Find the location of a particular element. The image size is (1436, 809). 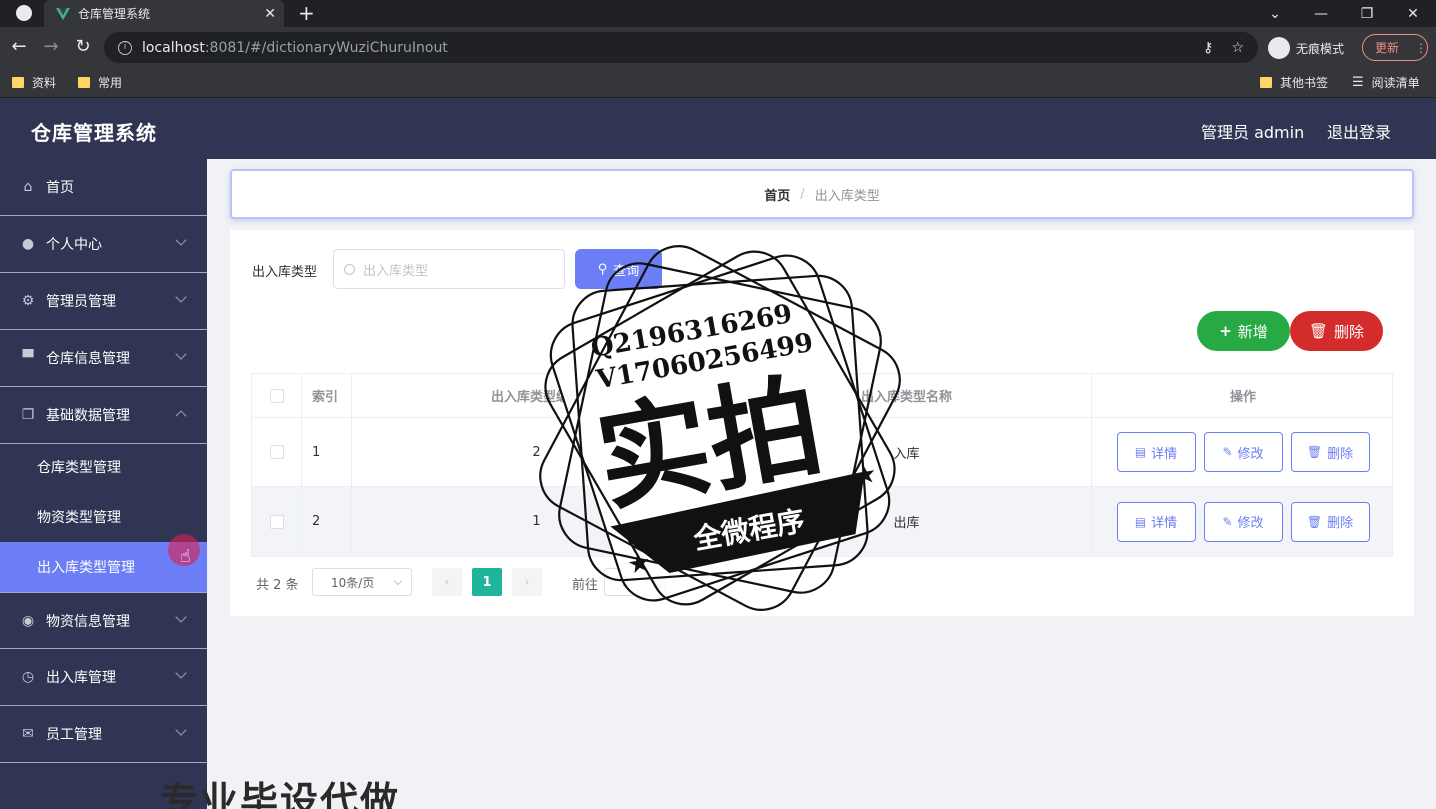

search-label: 出入库类型 is located at coordinates (285, 272).